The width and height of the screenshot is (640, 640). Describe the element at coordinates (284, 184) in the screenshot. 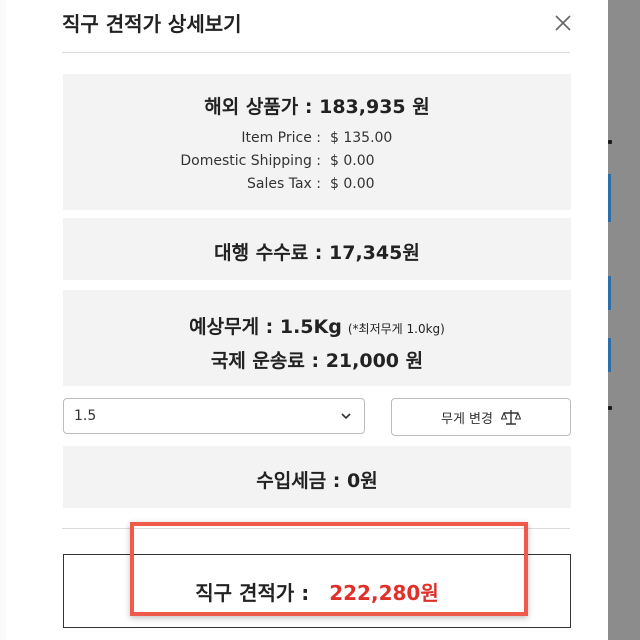

I see `sales-tax-label: Sales Tax :` at that location.